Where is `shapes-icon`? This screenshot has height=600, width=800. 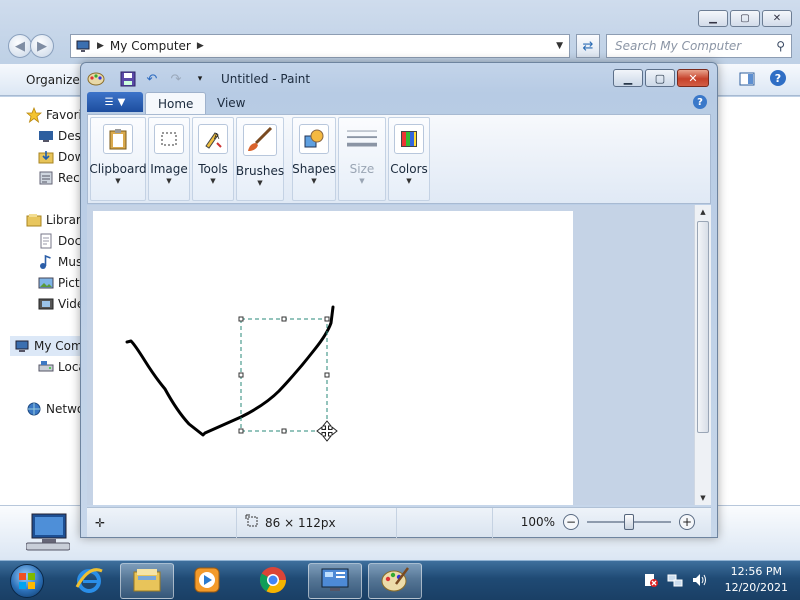 shapes-icon is located at coordinates (314, 139).